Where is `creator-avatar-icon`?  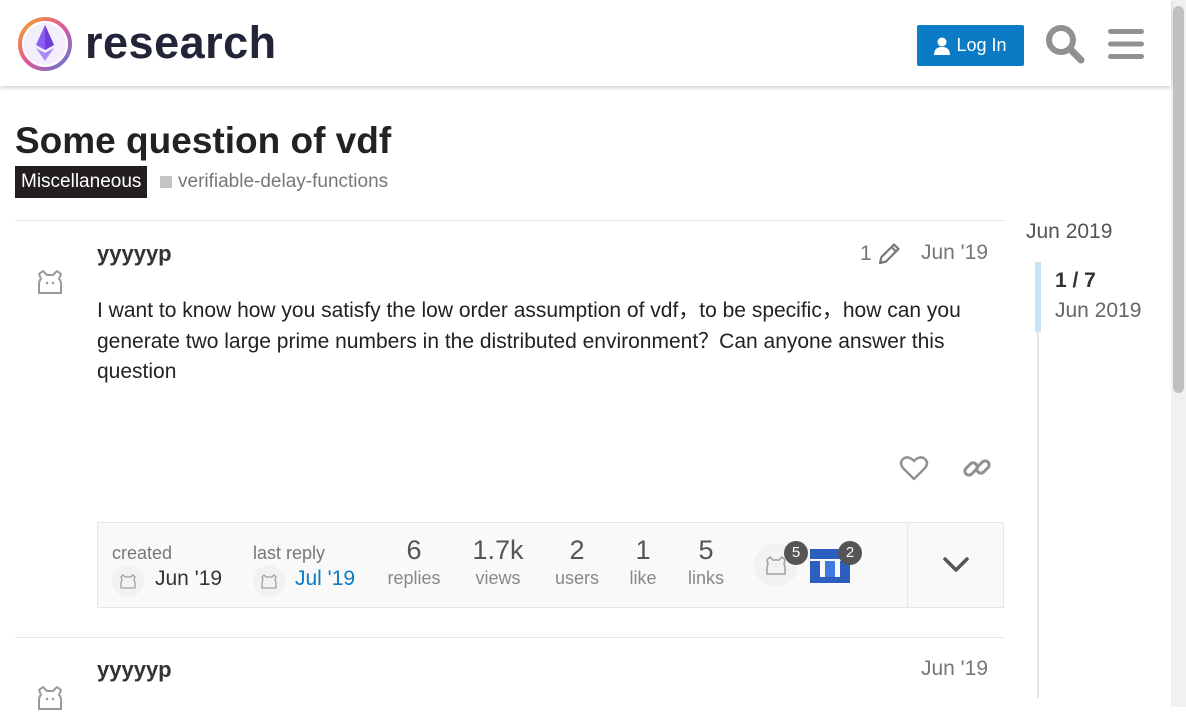
creator-avatar-icon is located at coordinates (128, 581).